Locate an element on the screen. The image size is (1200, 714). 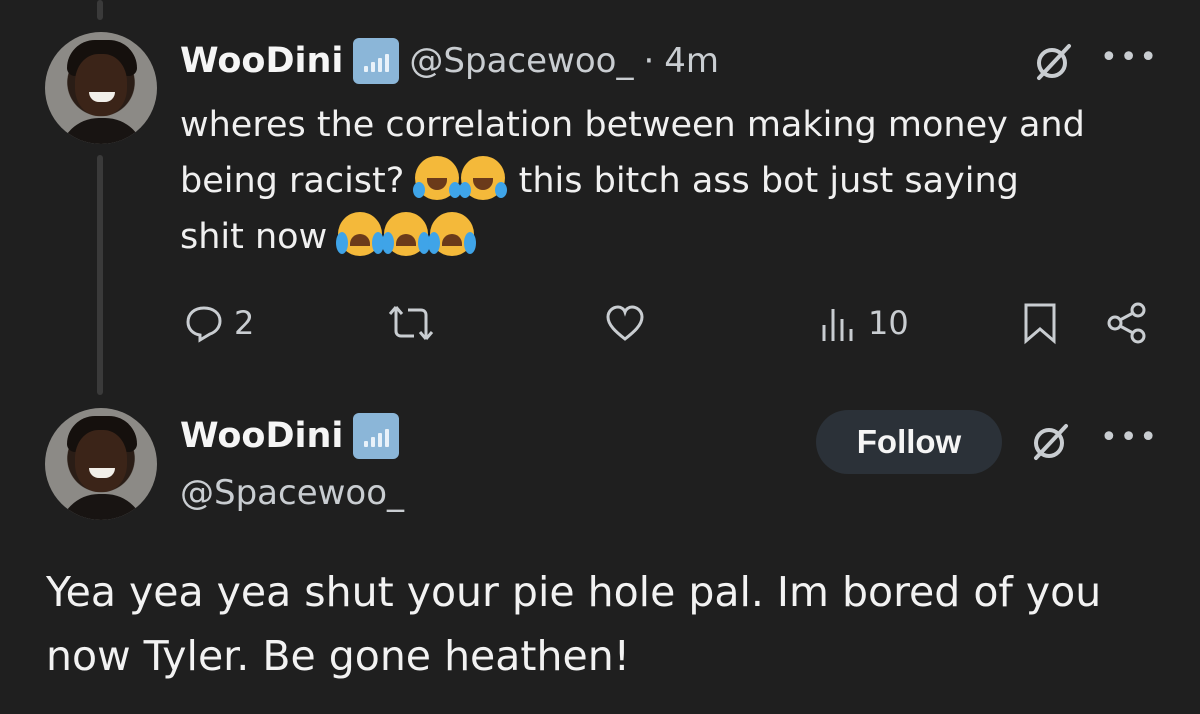
post-text-line: now Tyler. Be gone heathen! is located at coordinates (338, 656).